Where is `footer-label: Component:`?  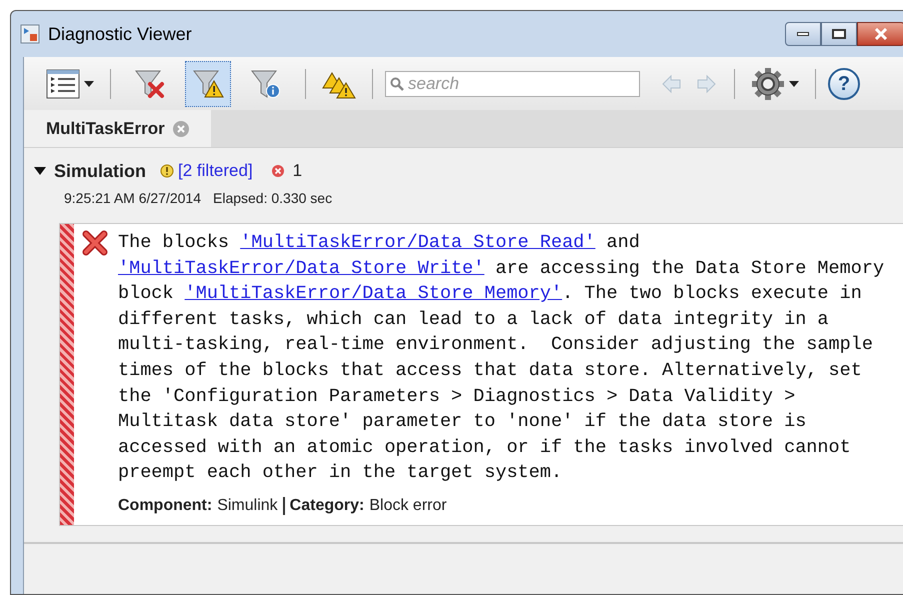
footer-label: Component: is located at coordinates (165, 506).